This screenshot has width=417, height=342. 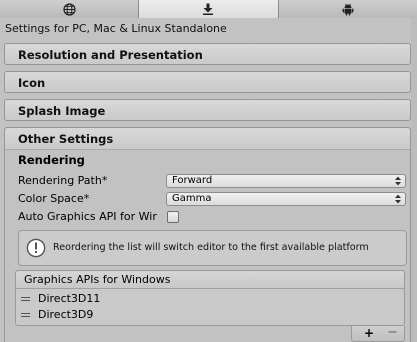 What do you see at coordinates (207, 139) in the screenshot?
I see `foldout-other-settings: Other Settings` at bounding box center [207, 139].